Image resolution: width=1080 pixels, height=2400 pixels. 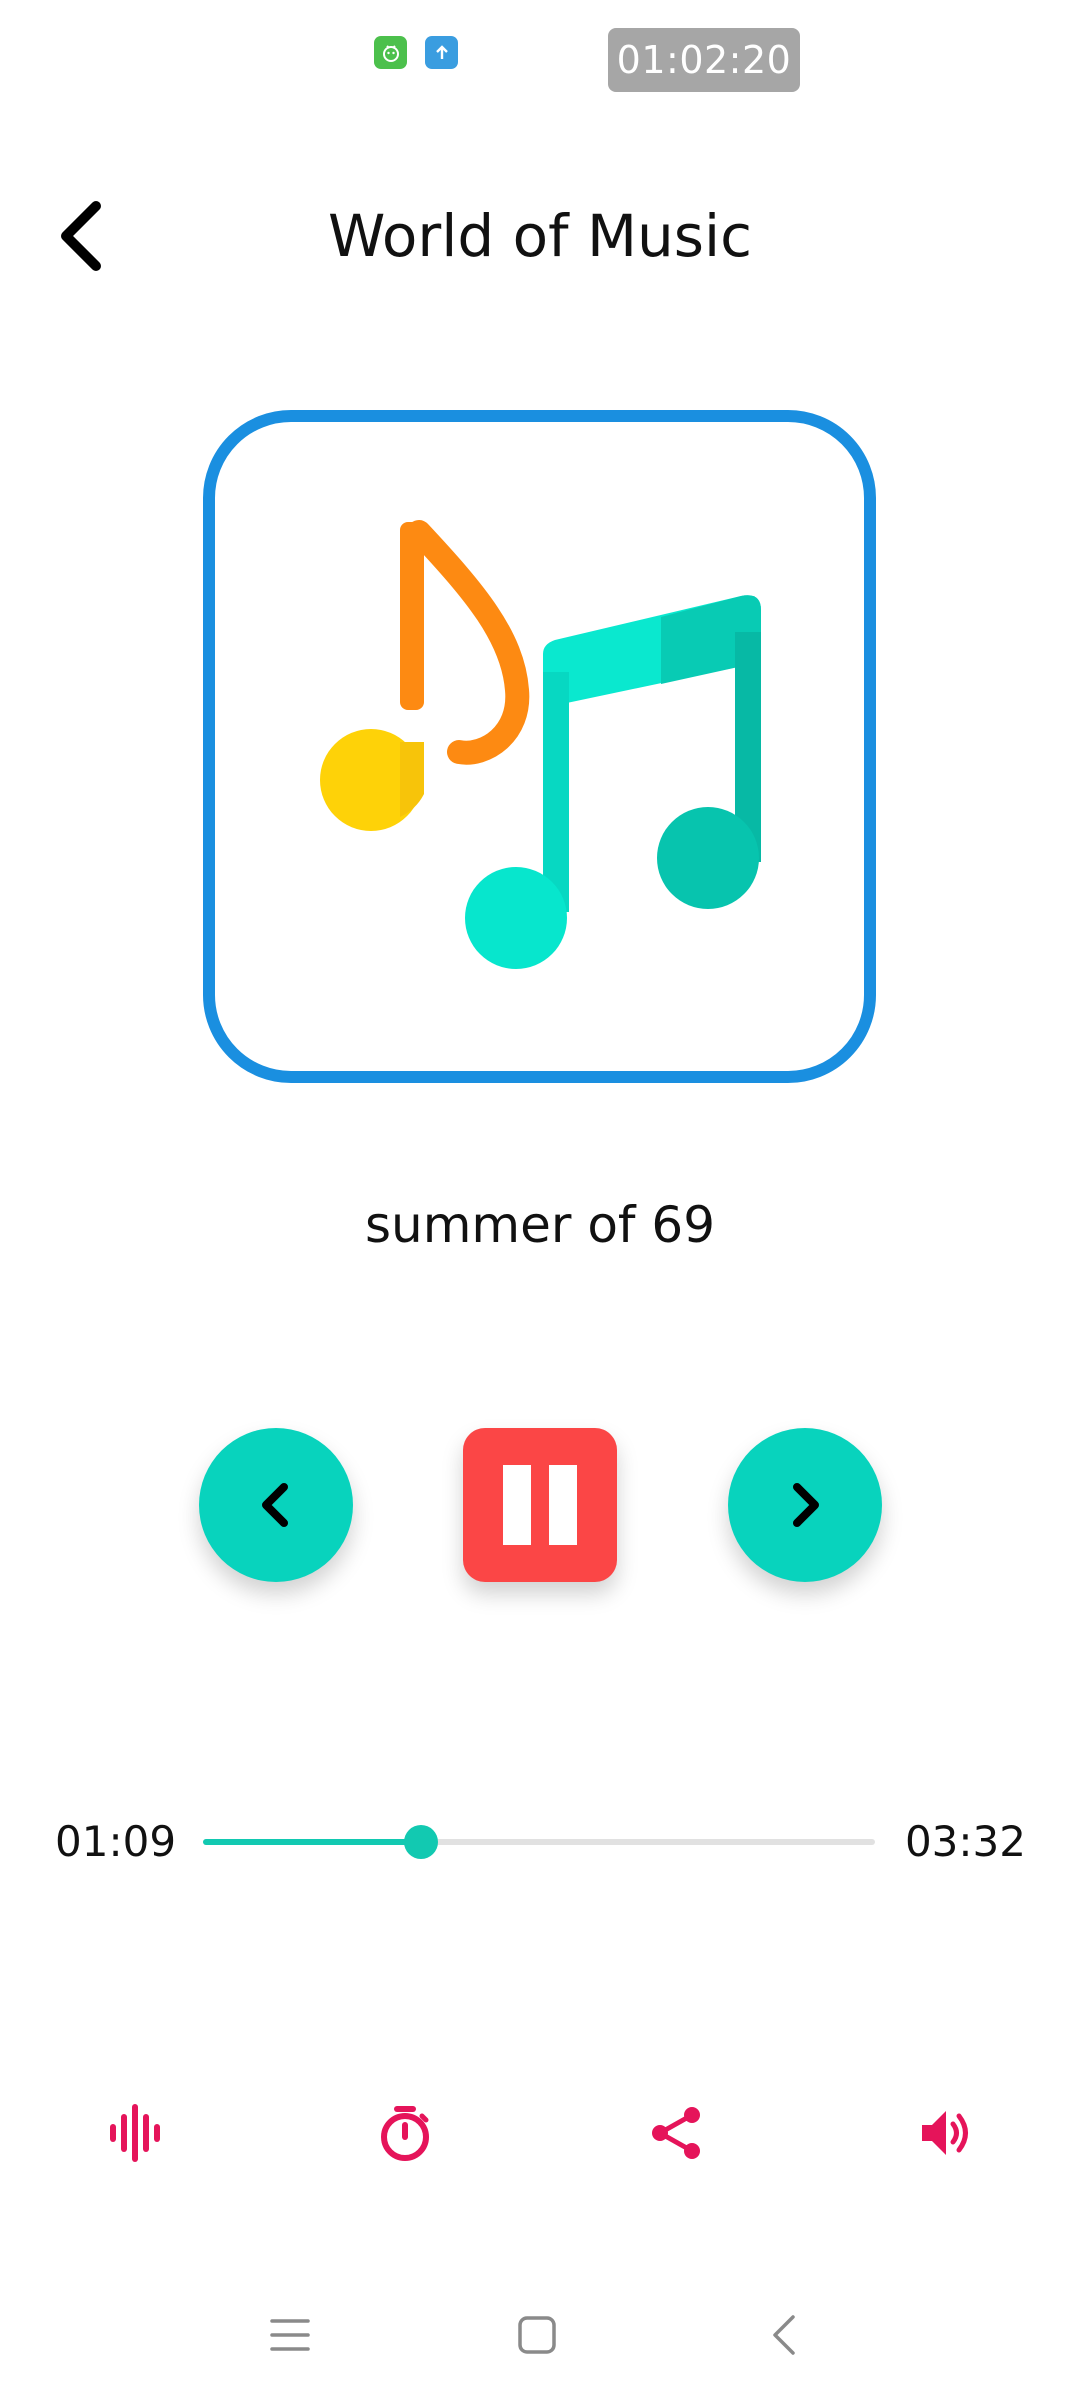 What do you see at coordinates (312, 1842) in the screenshot?
I see `seek-bar-progress` at bounding box center [312, 1842].